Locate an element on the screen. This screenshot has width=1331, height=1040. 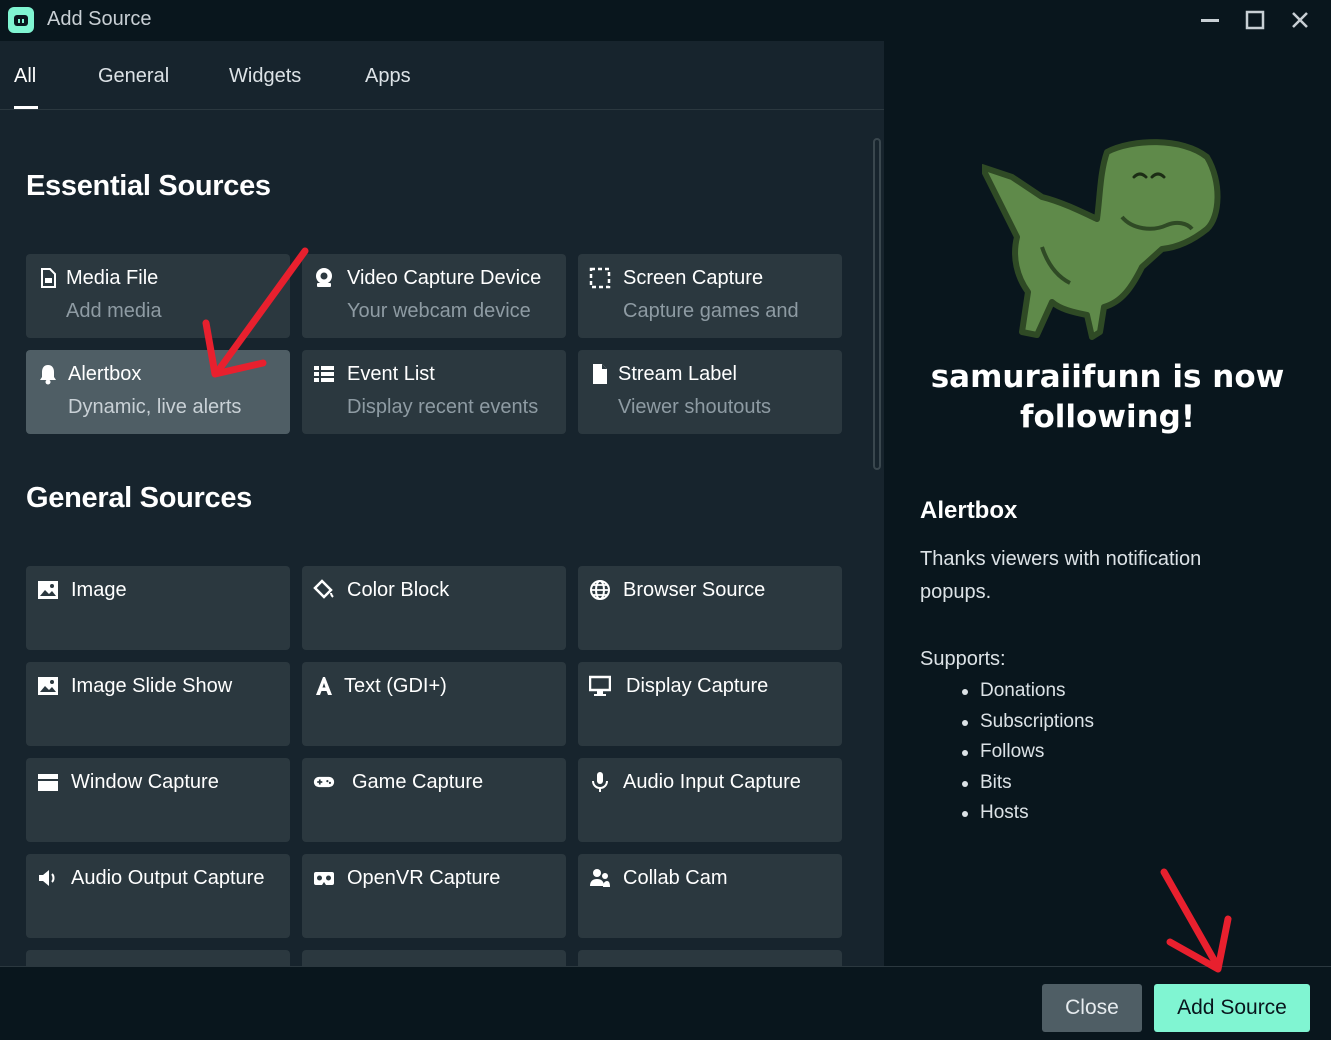
source-name: Media File is located at coordinates (112, 278).